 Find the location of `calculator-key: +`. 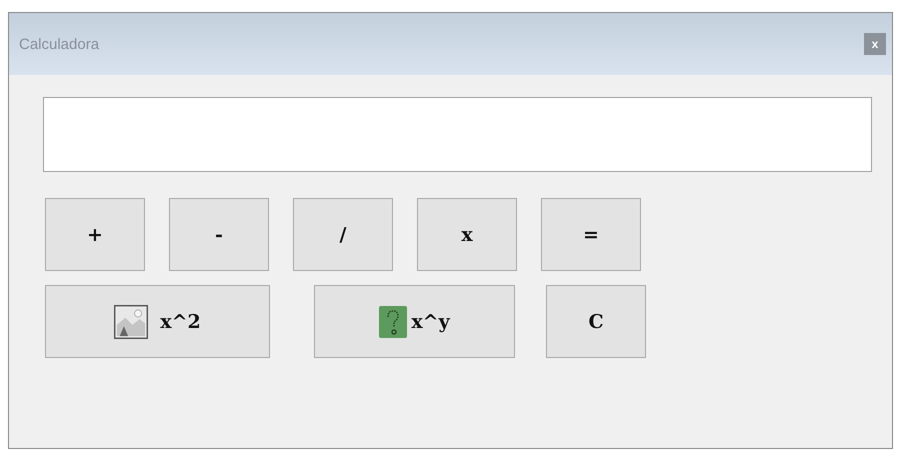

calculator-key: + is located at coordinates (95, 234).